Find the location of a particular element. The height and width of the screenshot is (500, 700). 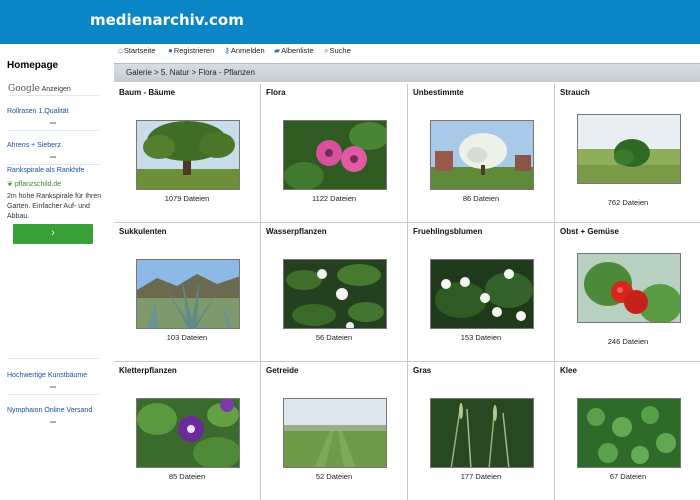

nav-registrieren: ●Registrieren is located at coordinates (191, 50).